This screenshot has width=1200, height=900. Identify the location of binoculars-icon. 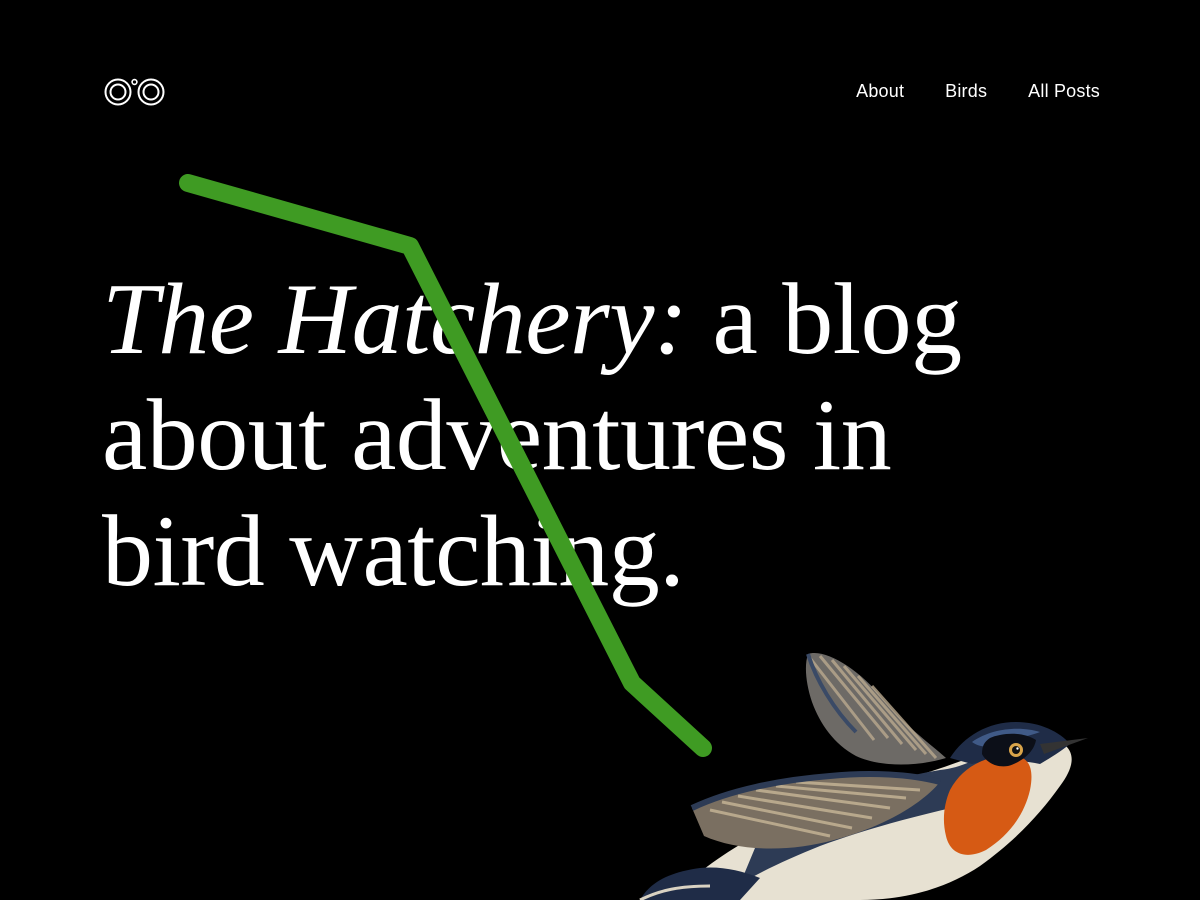
(134, 92).